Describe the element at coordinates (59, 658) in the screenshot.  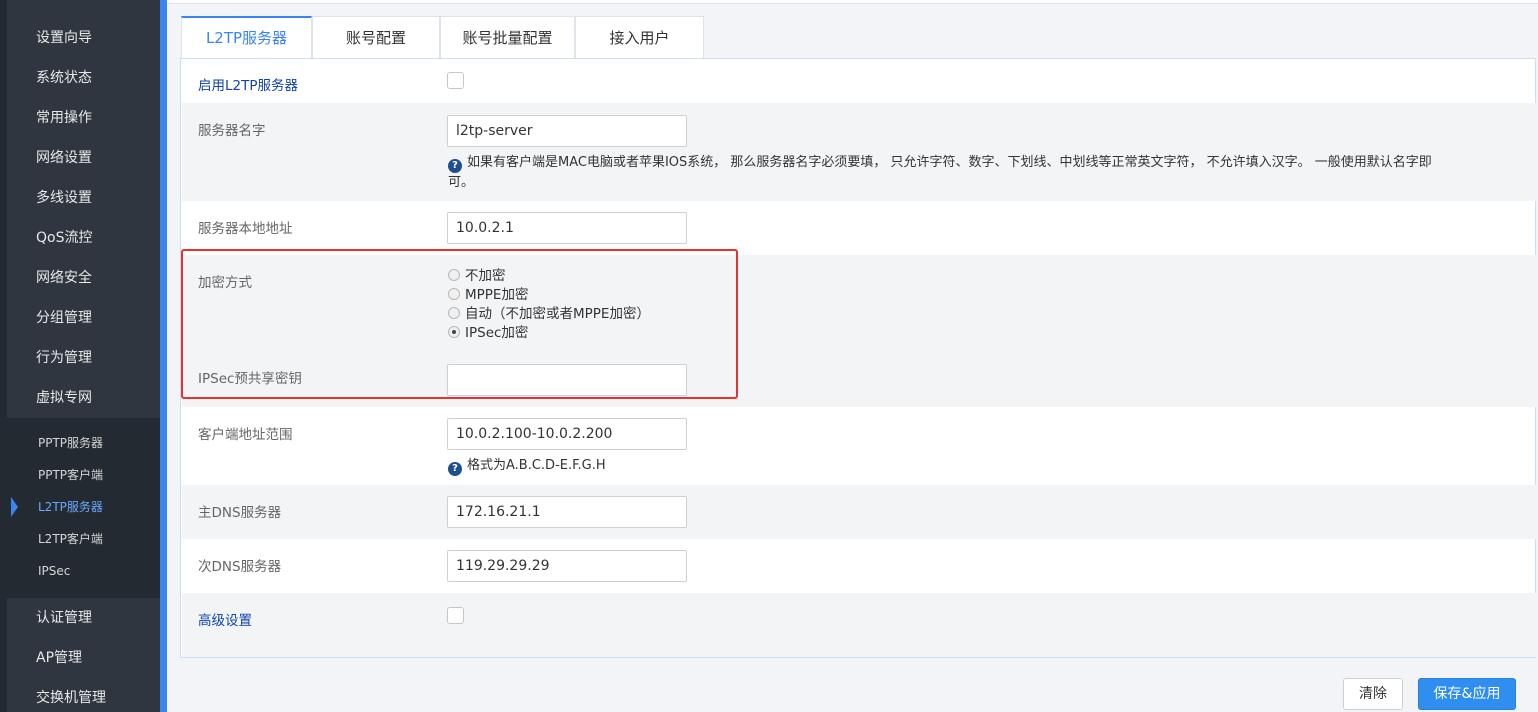
I see `nav-item-ap-mgmt: AP管理` at that location.